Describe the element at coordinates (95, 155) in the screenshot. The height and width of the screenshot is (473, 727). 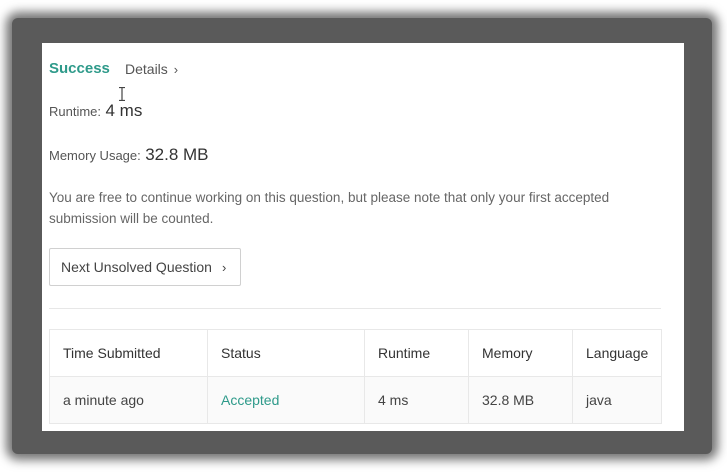
I see `memory-label: Memory Usage:` at that location.